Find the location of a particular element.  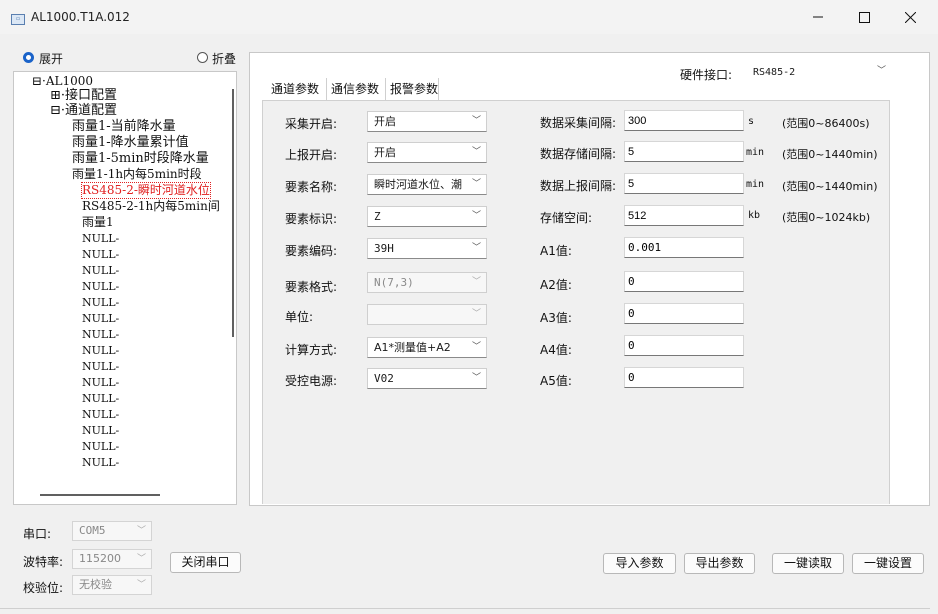

maximize-button is located at coordinates (864, 17).